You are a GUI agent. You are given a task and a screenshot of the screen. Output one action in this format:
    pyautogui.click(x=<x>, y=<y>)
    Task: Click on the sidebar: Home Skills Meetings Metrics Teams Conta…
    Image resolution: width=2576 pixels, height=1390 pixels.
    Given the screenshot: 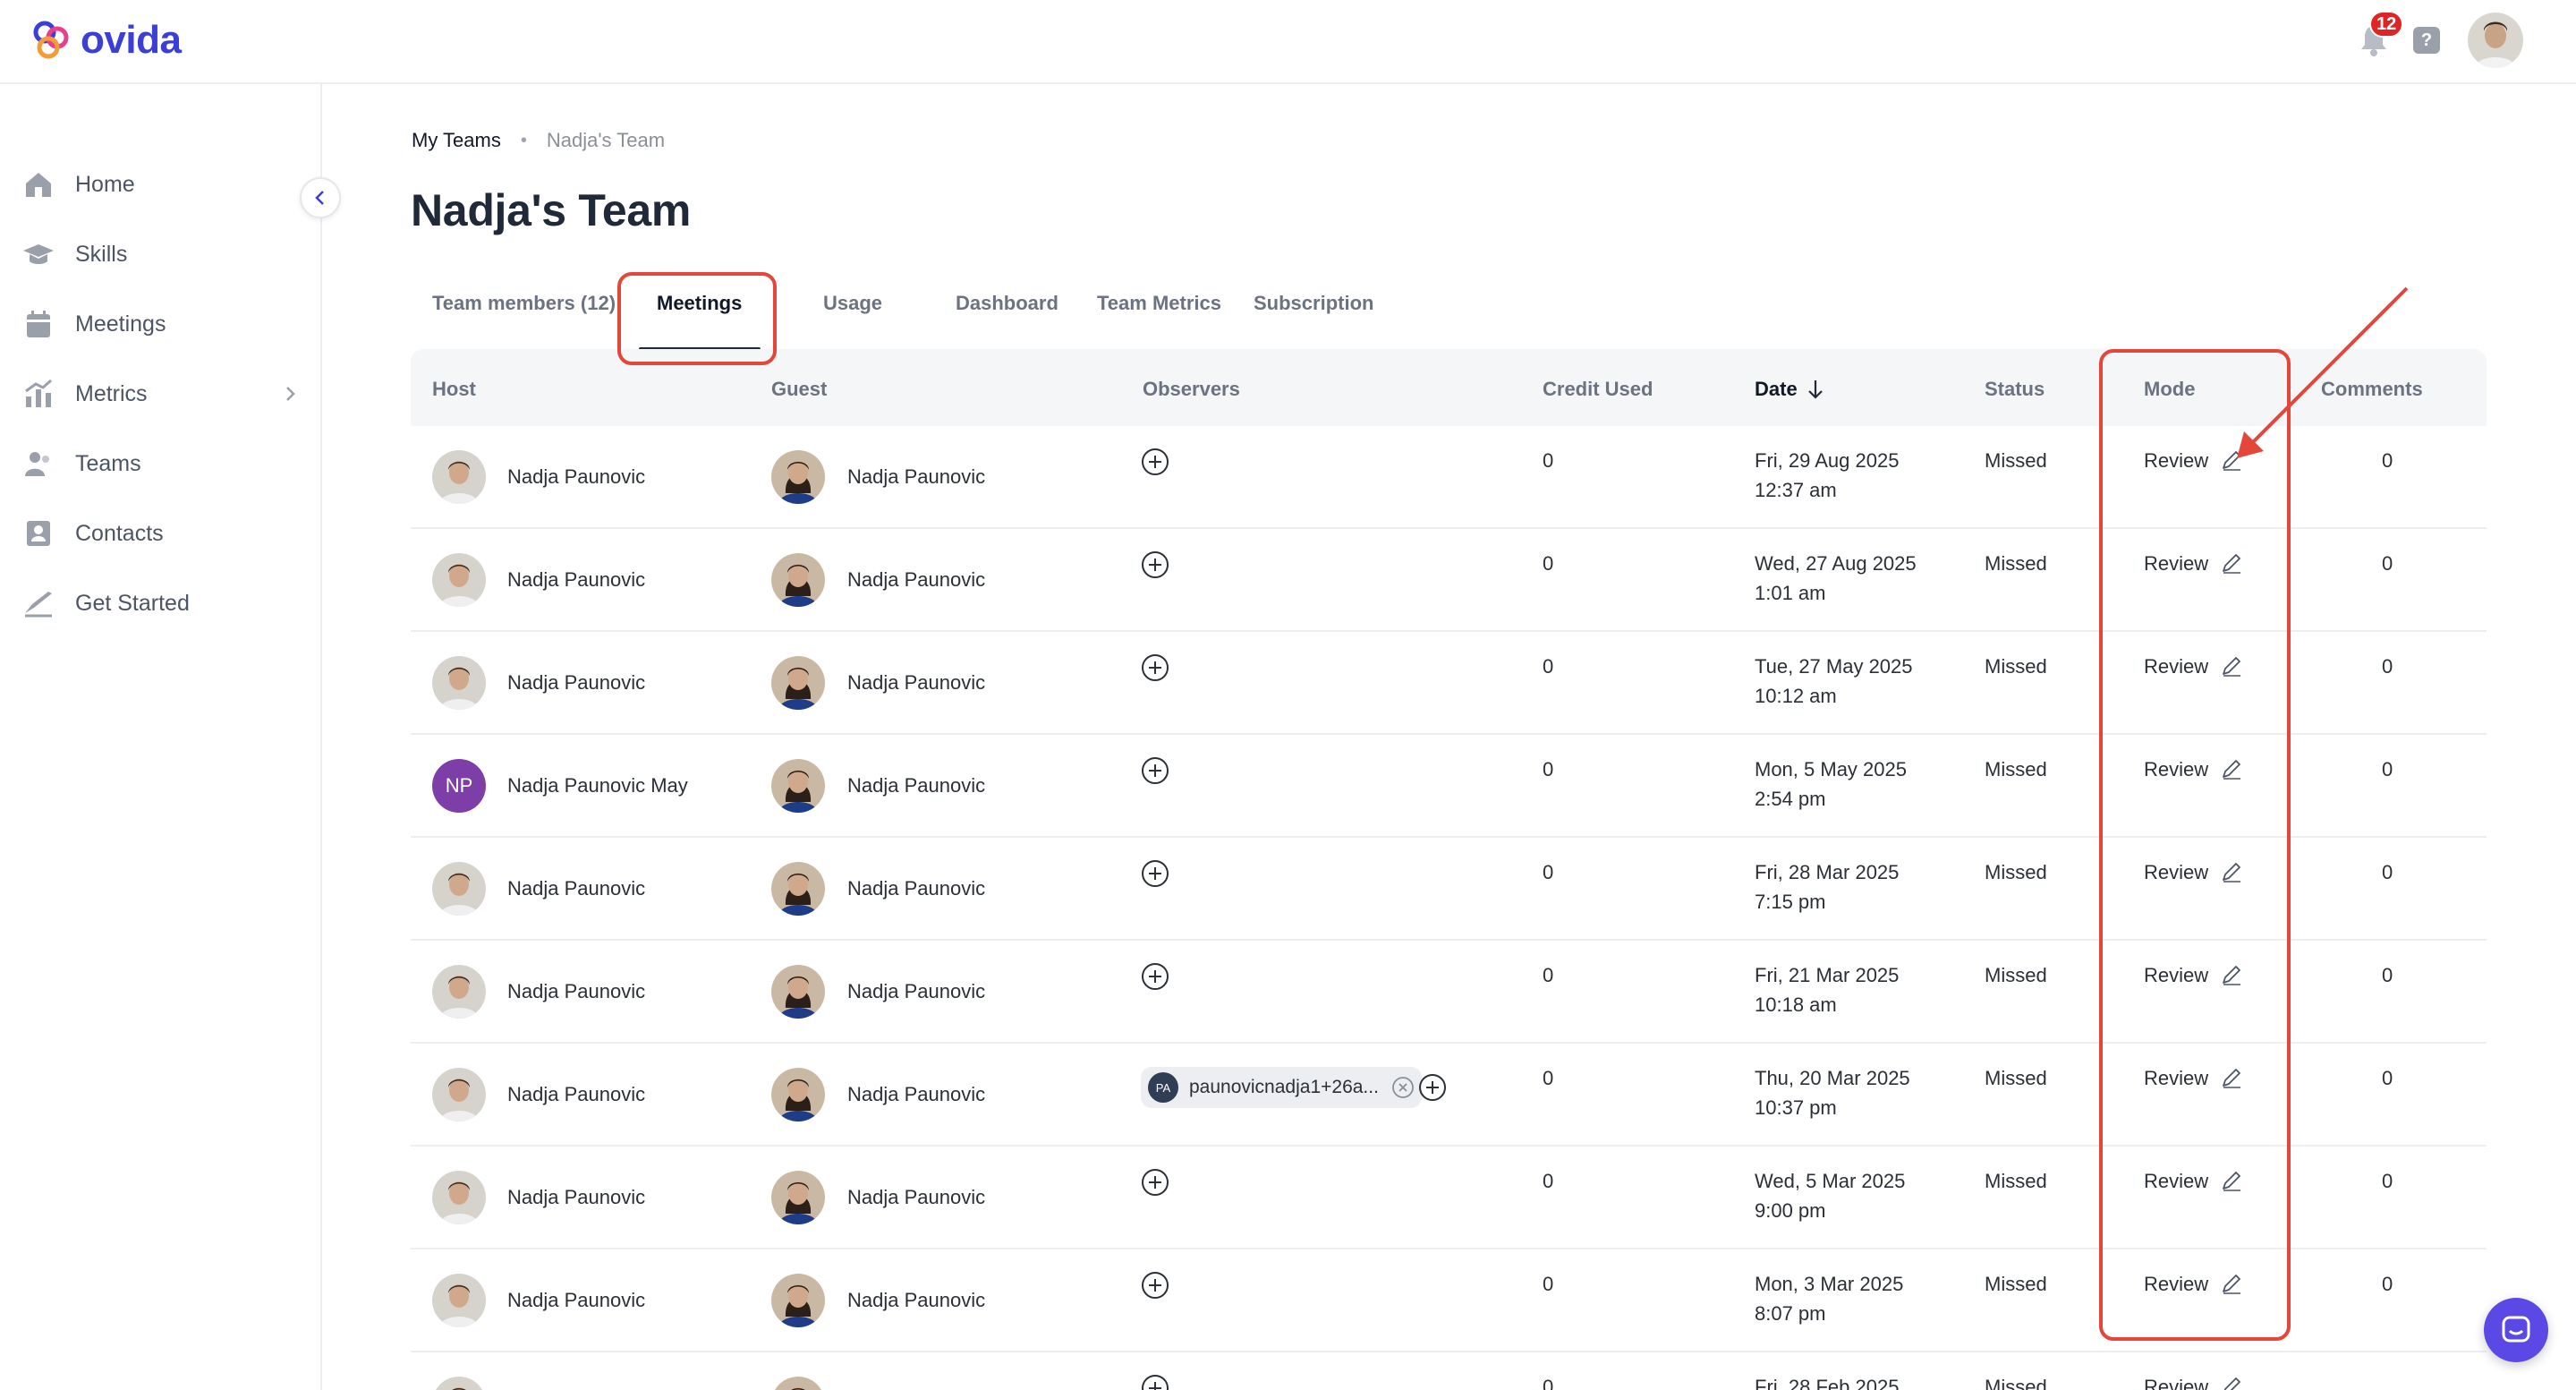 What is the action you would take?
    pyautogui.click(x=161, y=737)
    